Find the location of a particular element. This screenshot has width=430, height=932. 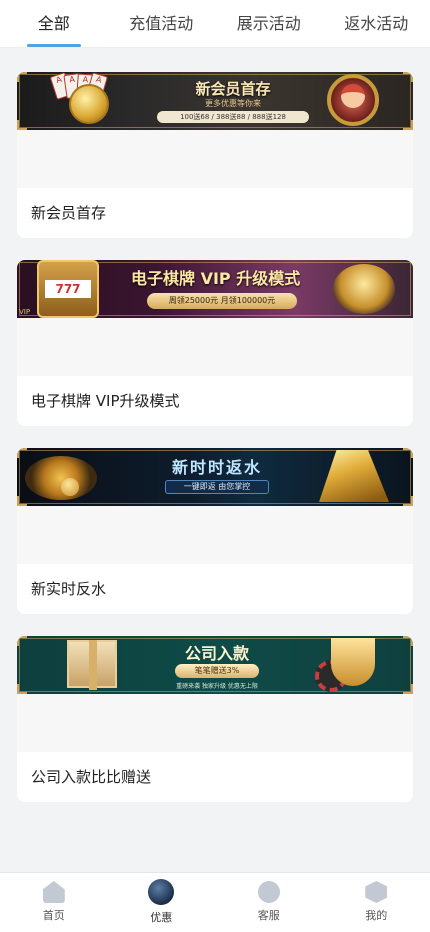

nav-profile: 我的 is located at coordinates (376, 902).